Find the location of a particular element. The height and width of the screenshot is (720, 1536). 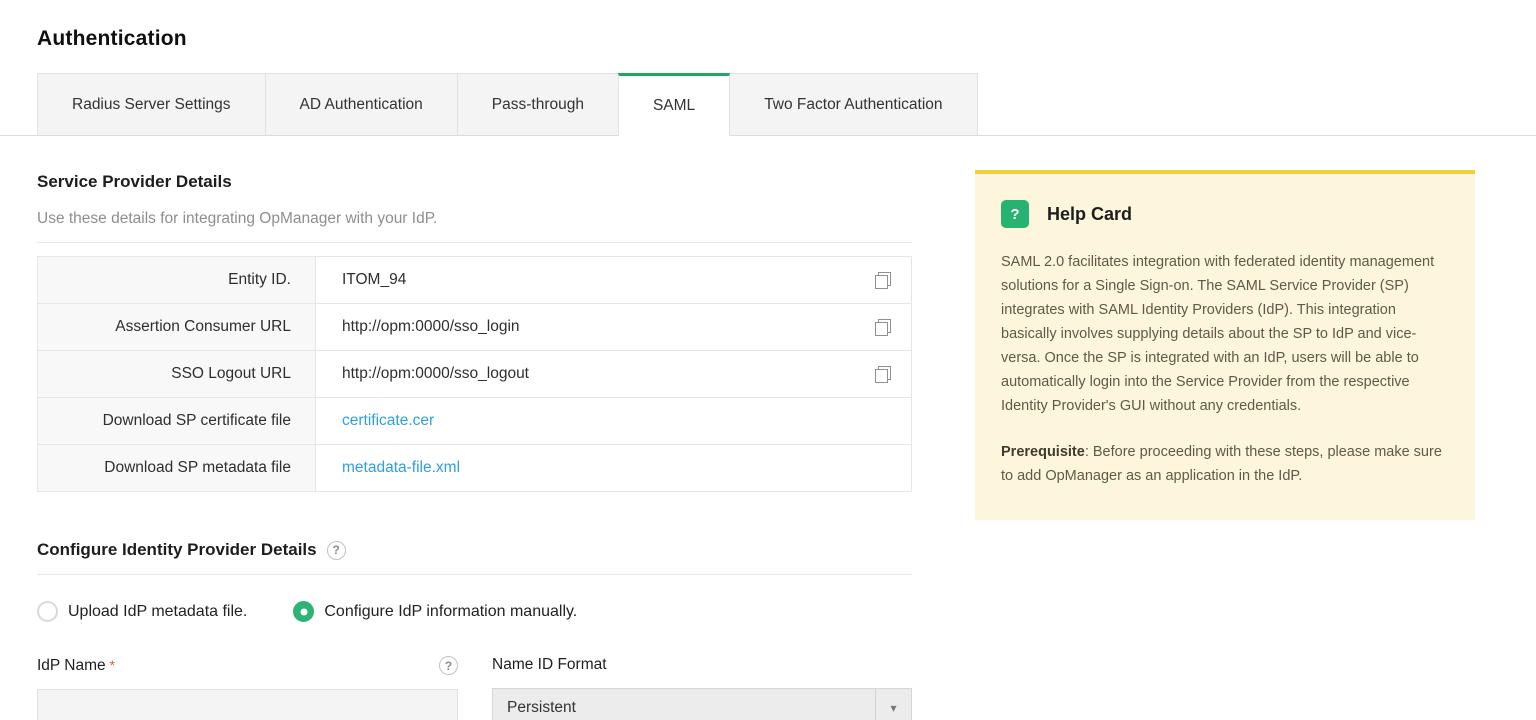

table-row-entity-id: Entity ID. ITOM_94 is located at coordinates (474, 280).